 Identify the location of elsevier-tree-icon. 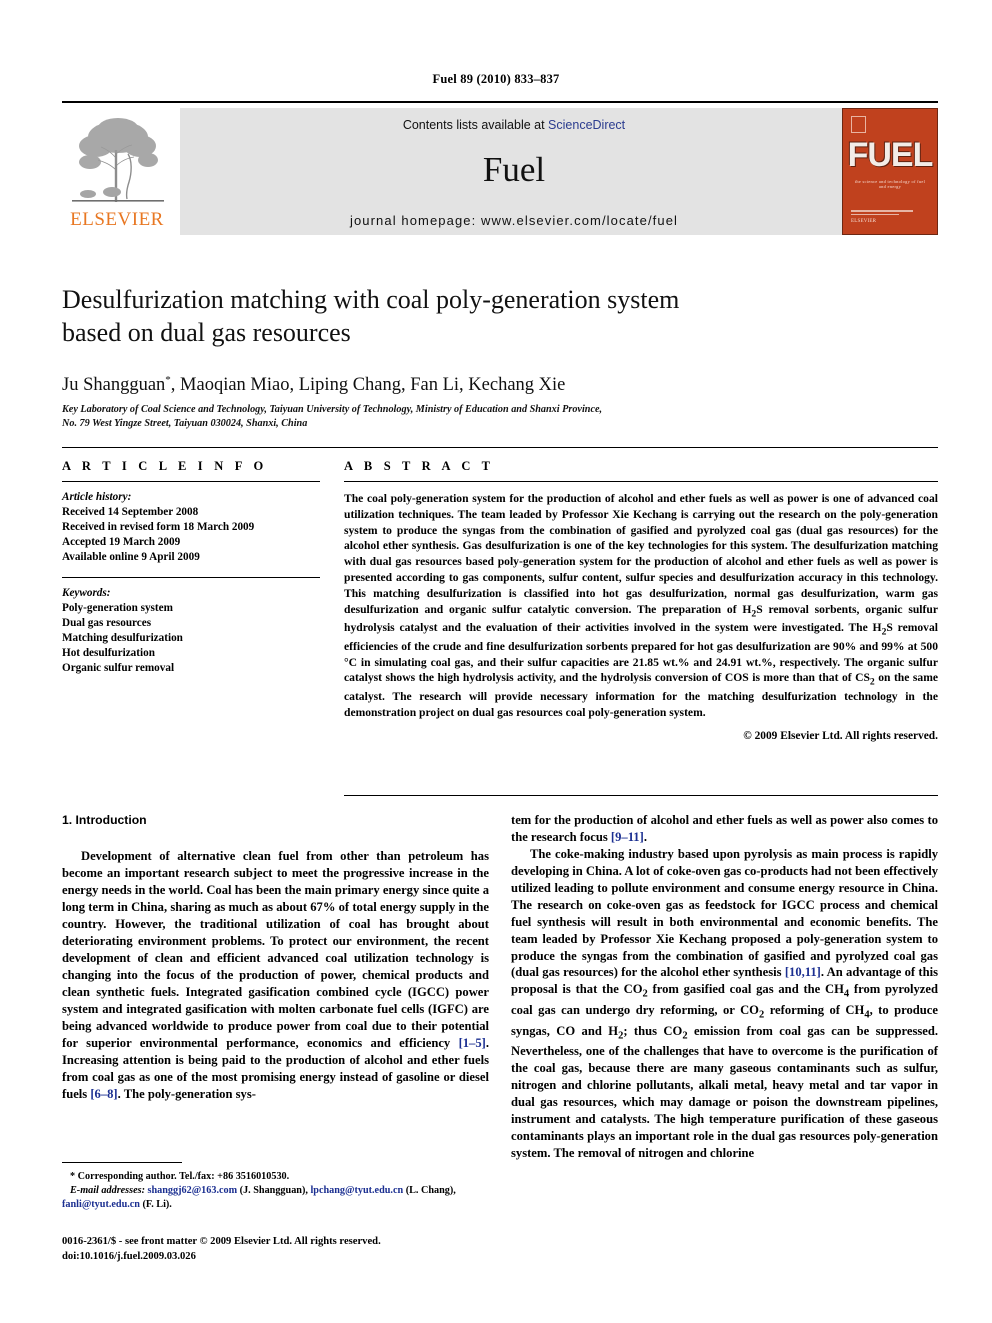
(118, 159).